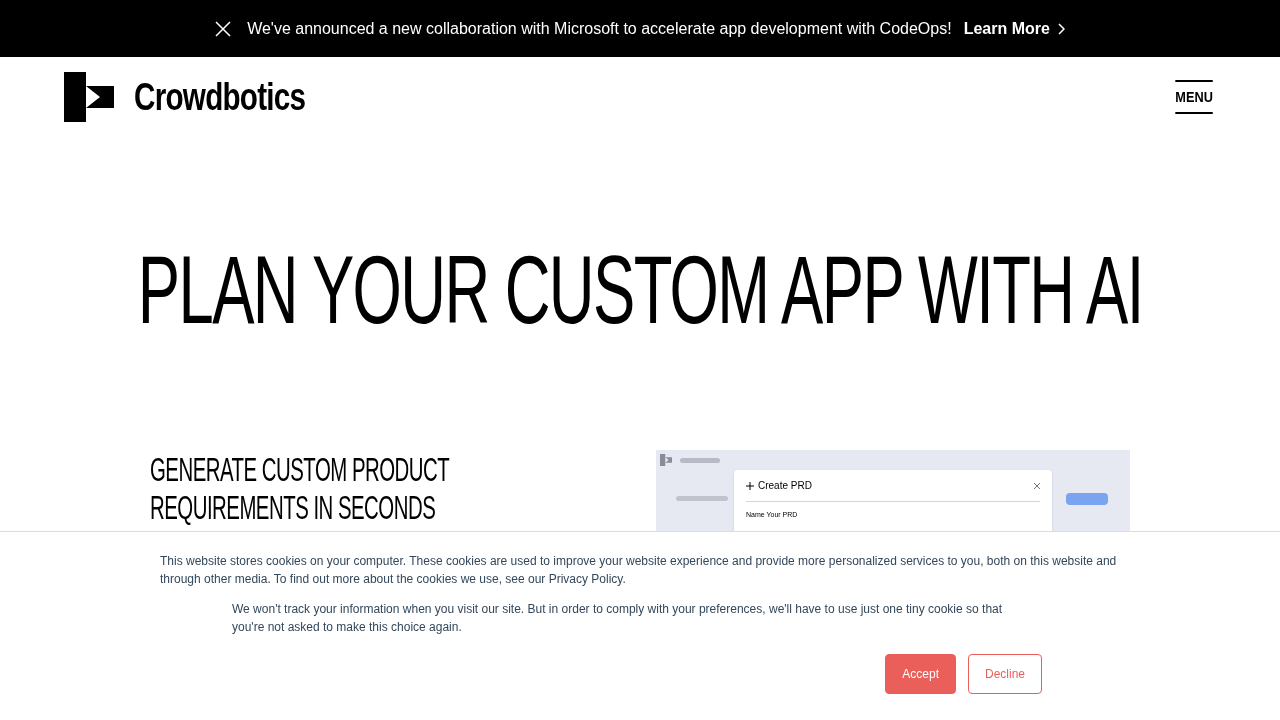  Describe the element at coordinates (300, 488) in the screenshot. I see `feature-title: GENERATE CUSTOM PRODUCT REQUIREMENTS IN SECONDS` at that location.